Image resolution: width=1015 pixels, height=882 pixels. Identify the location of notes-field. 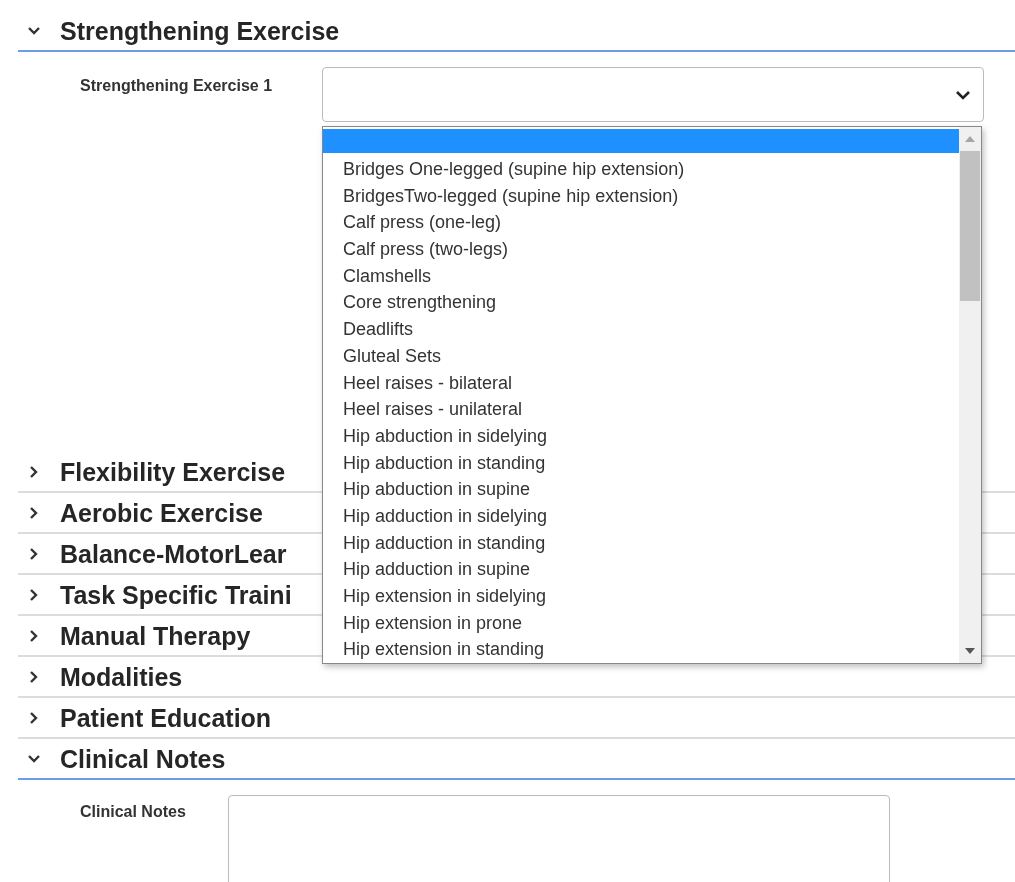
(559, 838).